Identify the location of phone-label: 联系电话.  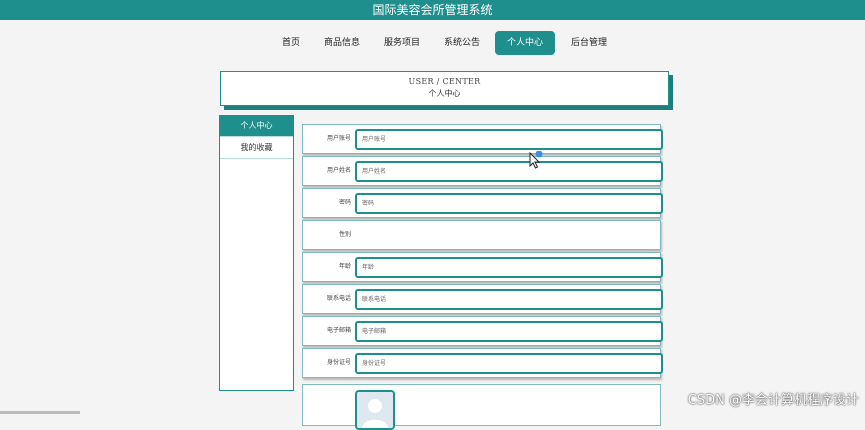
(338, 298).